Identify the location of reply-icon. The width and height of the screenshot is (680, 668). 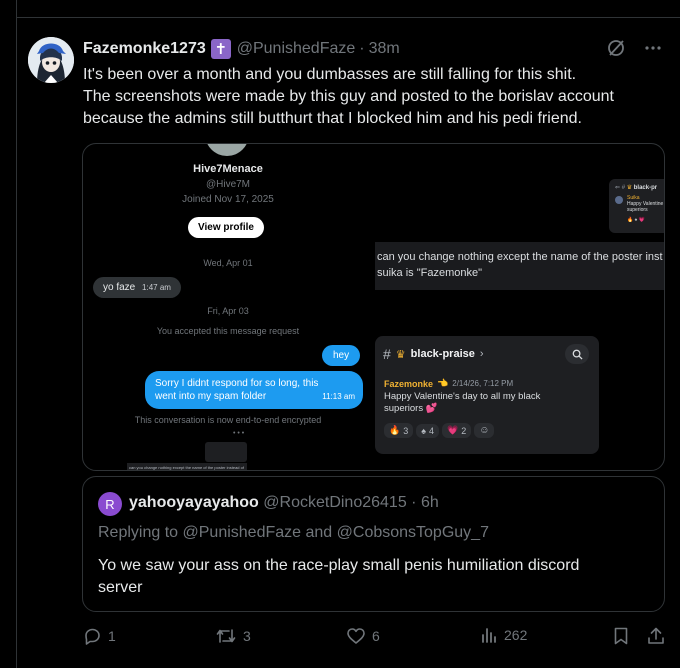
(92, 636).